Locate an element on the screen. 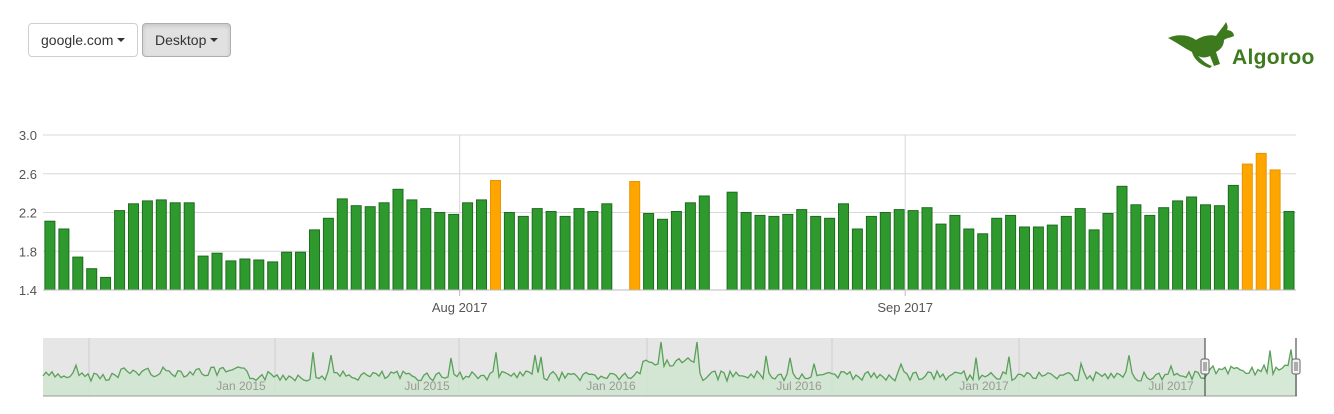 The width and height of the screenshot is (1334, 414). y-tick-label: 2.2 is located at coordinates (28, 213).